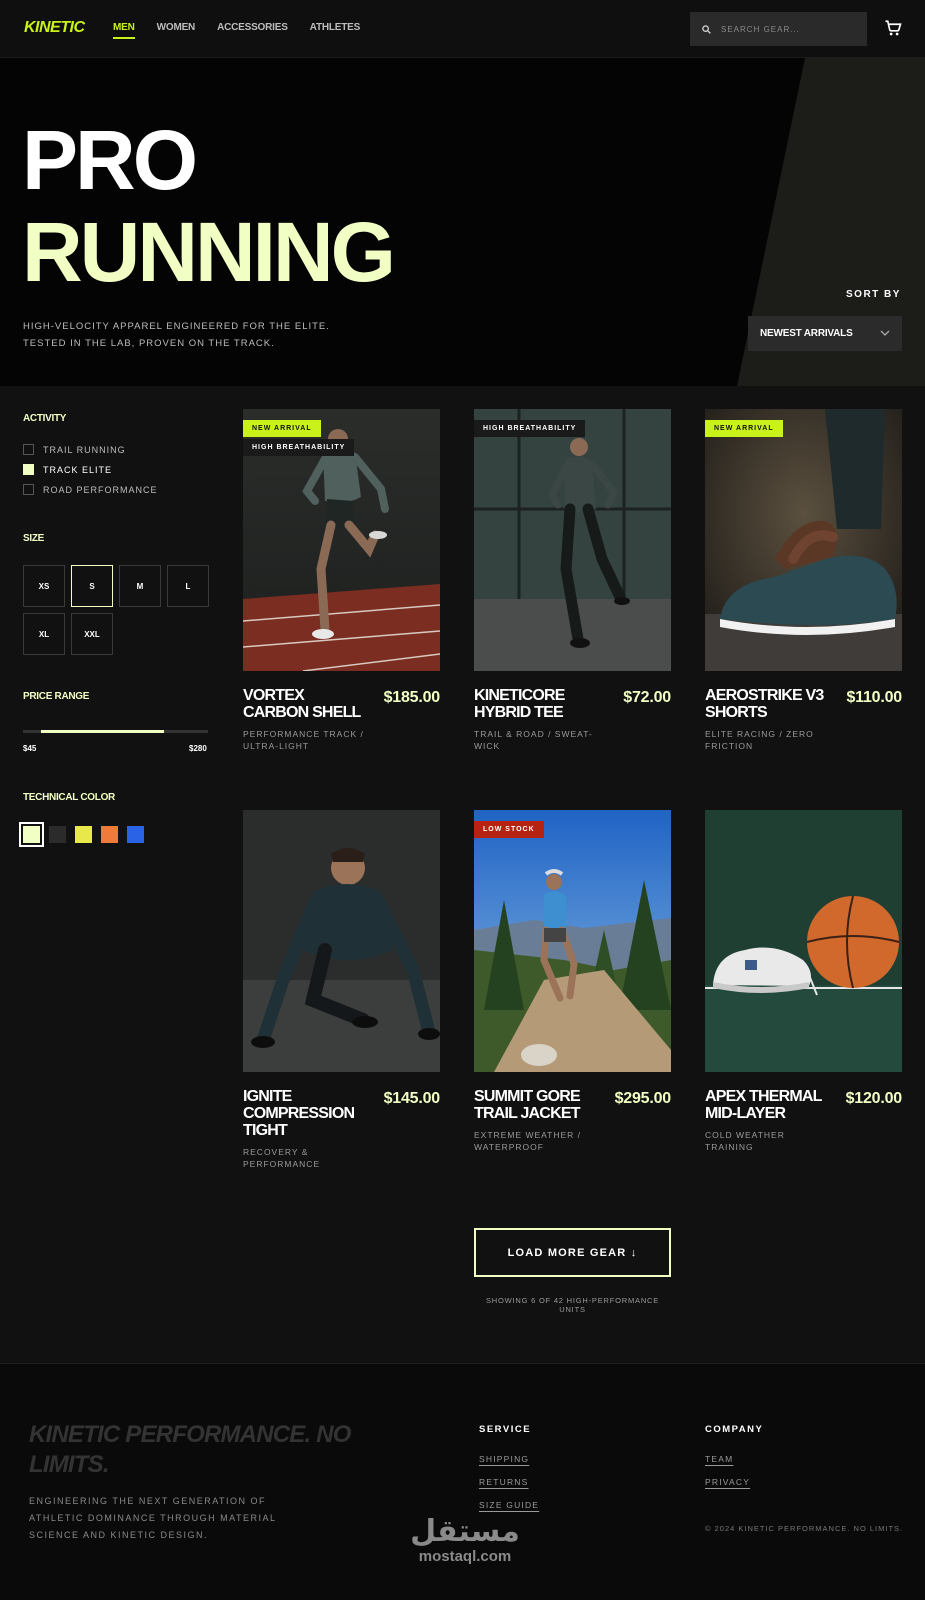  I want to click on mostaql-watermark: مستقل mostaql.com, so click(465, 1541).